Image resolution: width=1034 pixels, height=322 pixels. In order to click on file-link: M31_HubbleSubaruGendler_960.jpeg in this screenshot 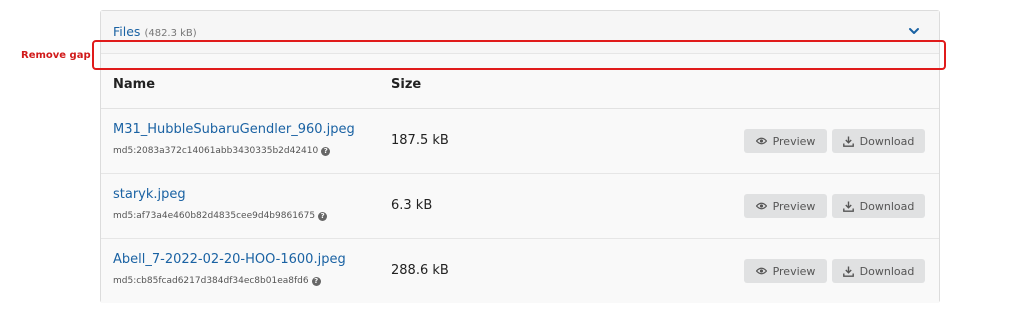, I will do `click(234, 129)`.